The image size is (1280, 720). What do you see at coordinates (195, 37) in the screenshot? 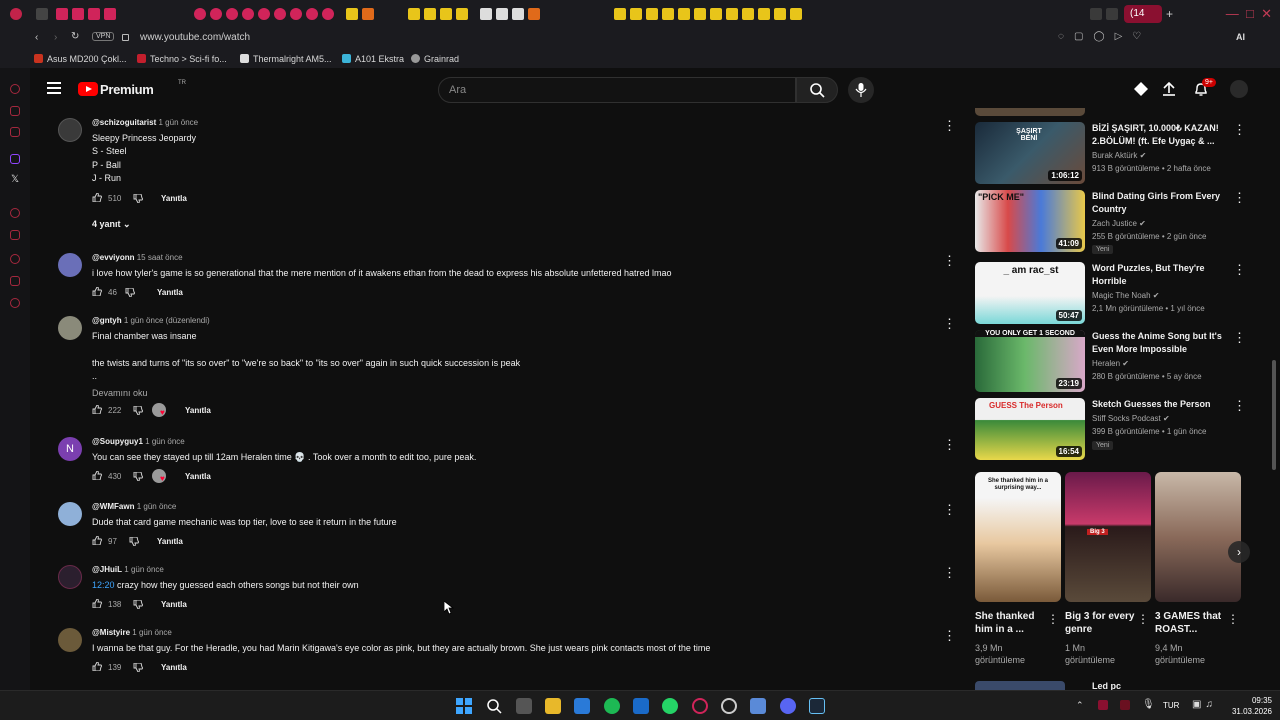
I see `url-field: www.youtube.com/watch` at bounding box center [195, 37].